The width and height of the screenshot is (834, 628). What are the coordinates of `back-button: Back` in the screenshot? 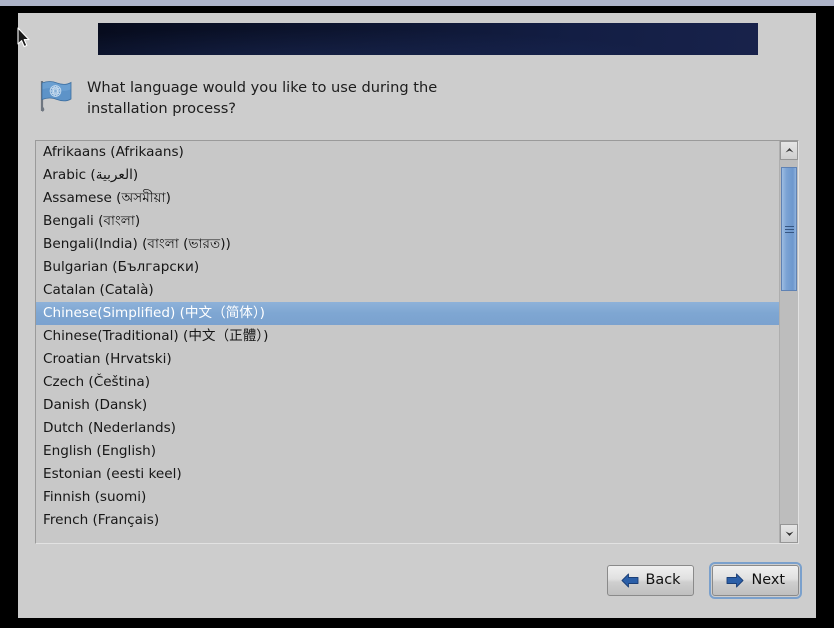 It's located at (650, 580).